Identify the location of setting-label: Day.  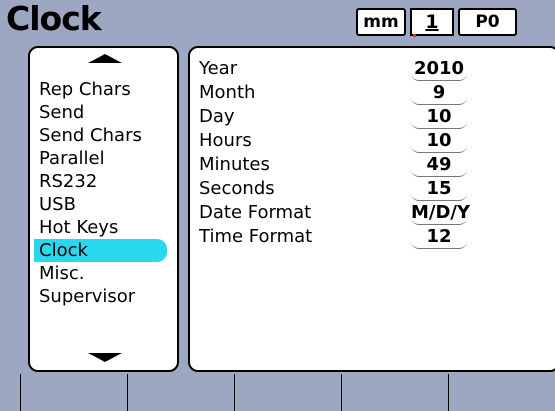
(217, 116).